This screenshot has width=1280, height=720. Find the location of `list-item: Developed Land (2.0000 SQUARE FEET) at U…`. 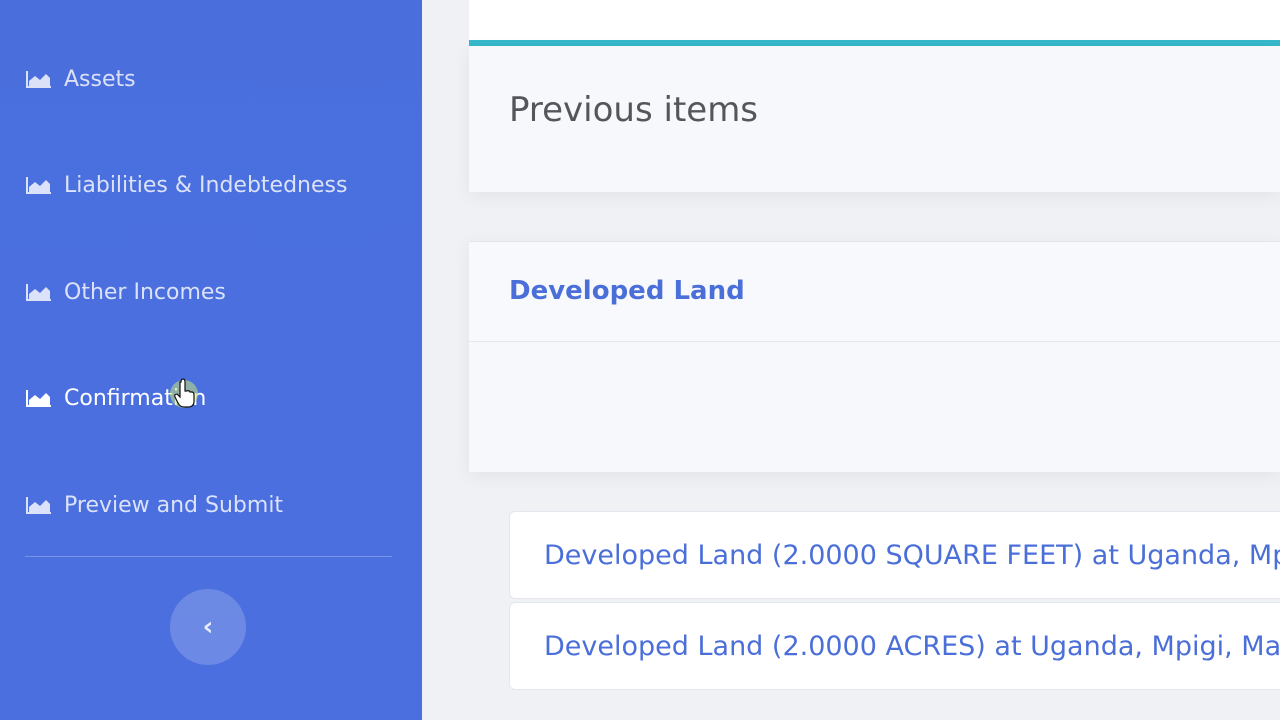

list-item: Developed Land (2.0000 SQUARE FEET) at U… is located at coordinates (894, 555).